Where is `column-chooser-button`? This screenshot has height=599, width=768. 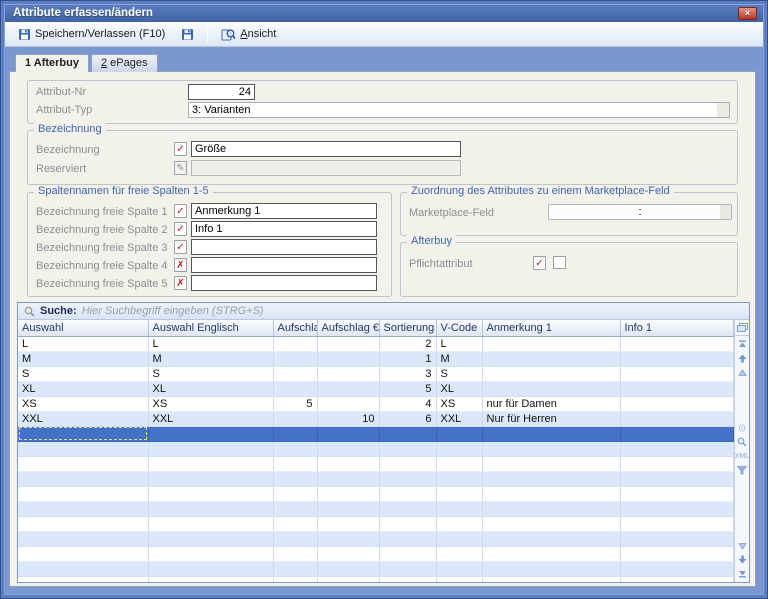
column-chooser-button is located at coordinates (742, 328).